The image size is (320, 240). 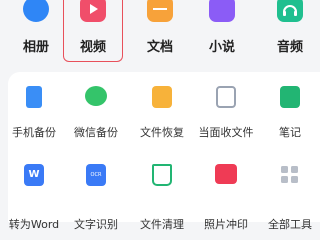 I want to click on tool-receive-file: 当面收文件, so click(x=226, y=105).